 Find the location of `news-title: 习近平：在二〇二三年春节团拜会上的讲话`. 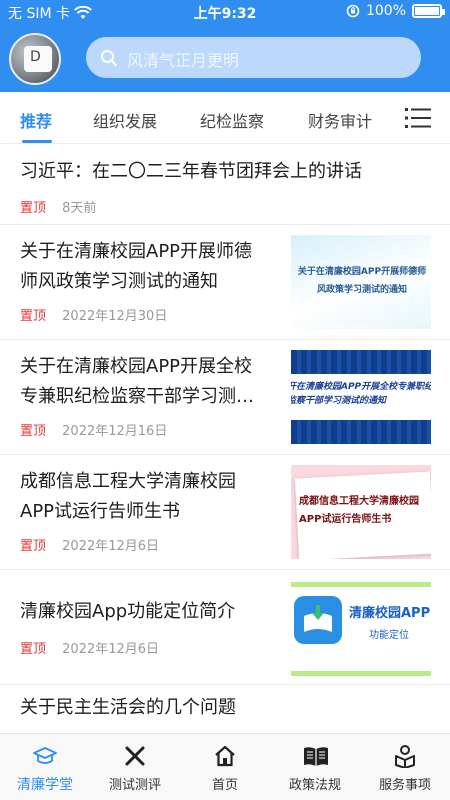

news-title: 习近平：在二〇二三年春节团拜会上的讲话 is located at coordinates (191, 171).